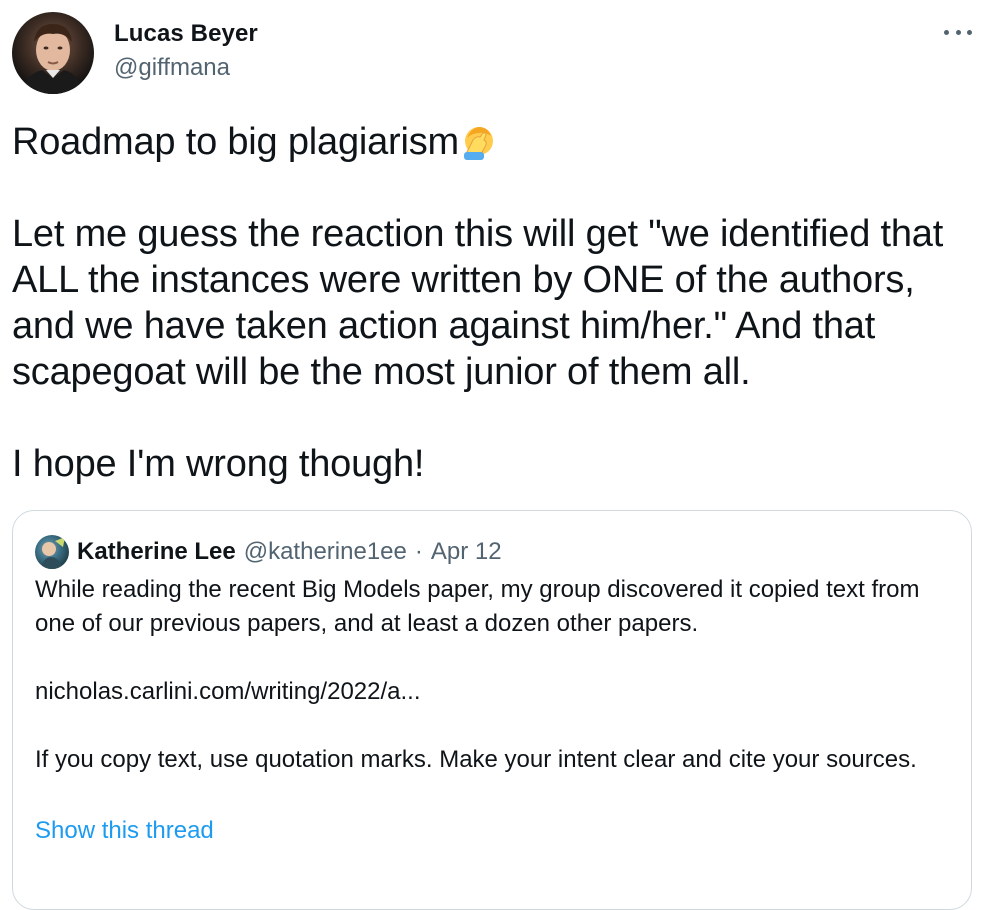 The height and width of the screenshot is (910, 988). Describe the element at coordinates (186, 34) in the screenshot. I see `author-display-name: Lucas Beyer` at that location.